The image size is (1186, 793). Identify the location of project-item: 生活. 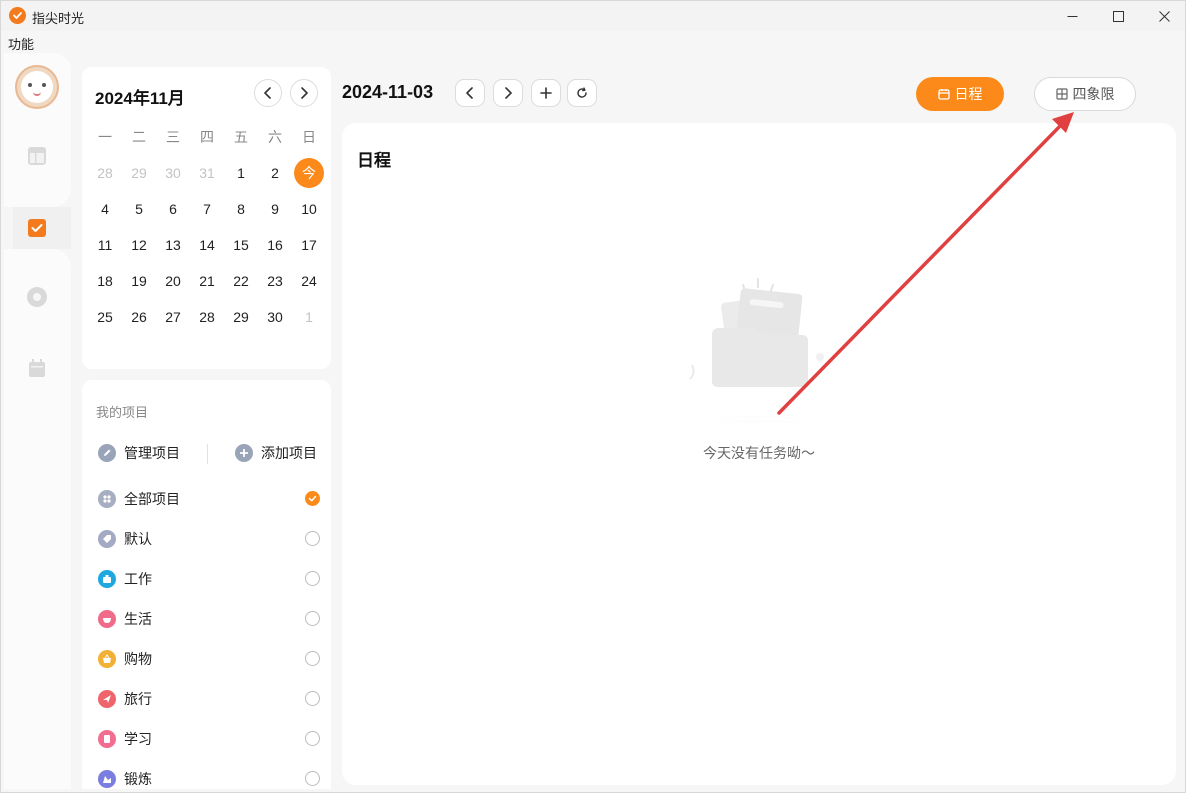
(209, 619).